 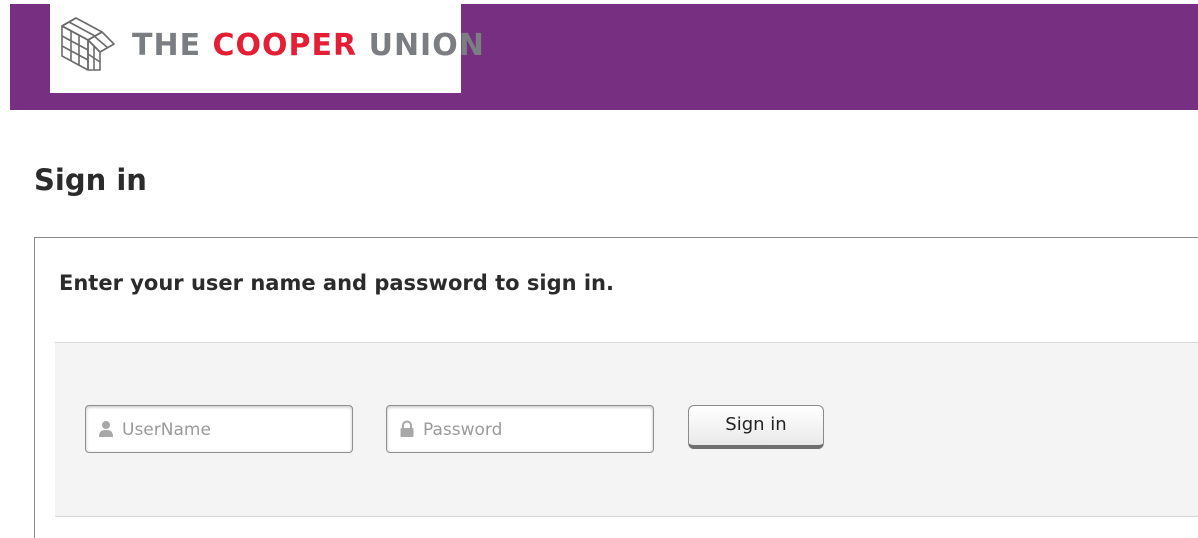 I want to click on sign-in-button: Sign in, so click(x=756, y=427).